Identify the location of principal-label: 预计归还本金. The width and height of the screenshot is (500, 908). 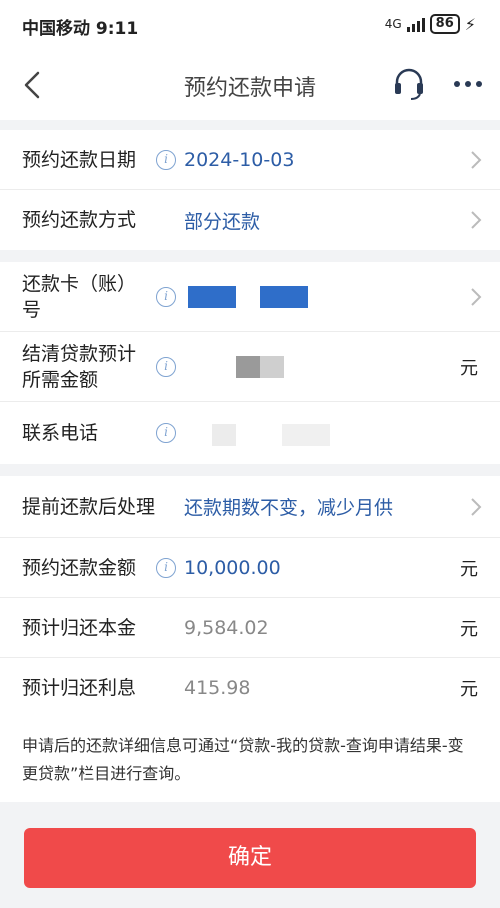
(79, 627).